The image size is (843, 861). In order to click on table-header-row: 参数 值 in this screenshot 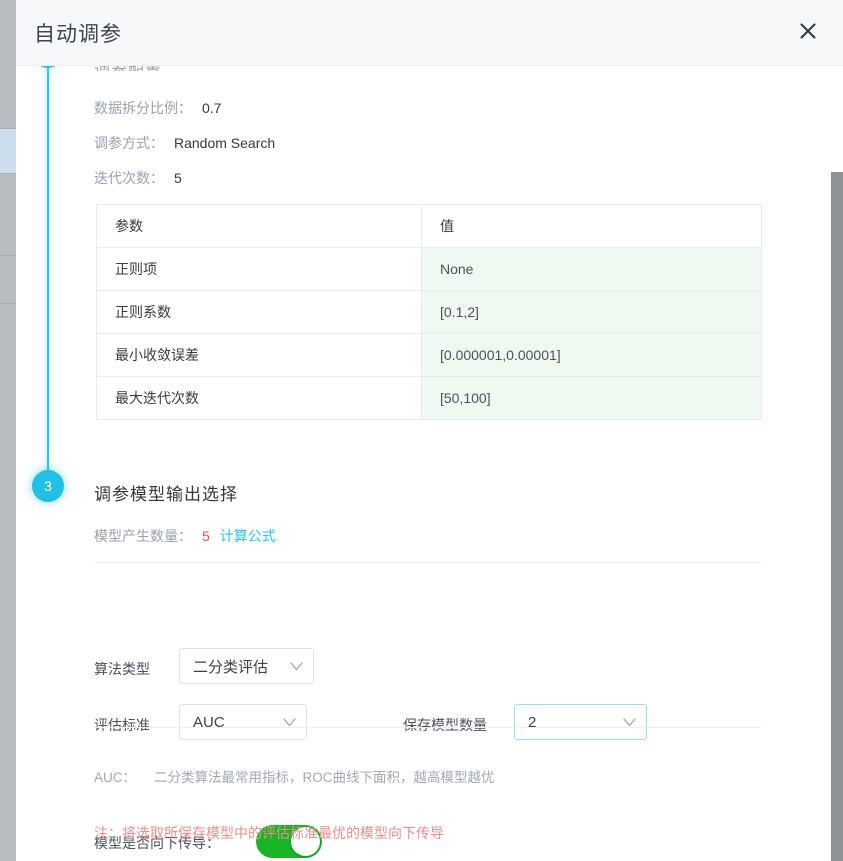, I will do `click(429, 226)`.